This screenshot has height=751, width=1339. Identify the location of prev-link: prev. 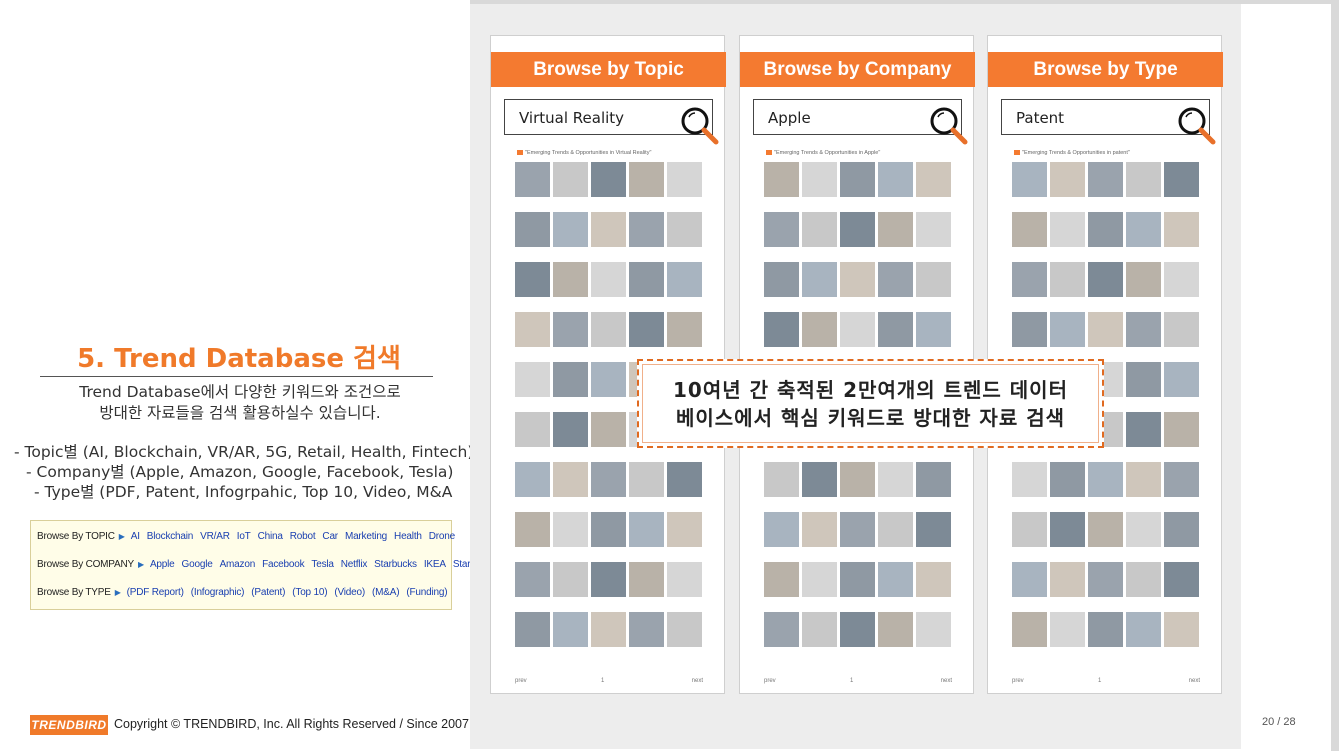
(521, 681).